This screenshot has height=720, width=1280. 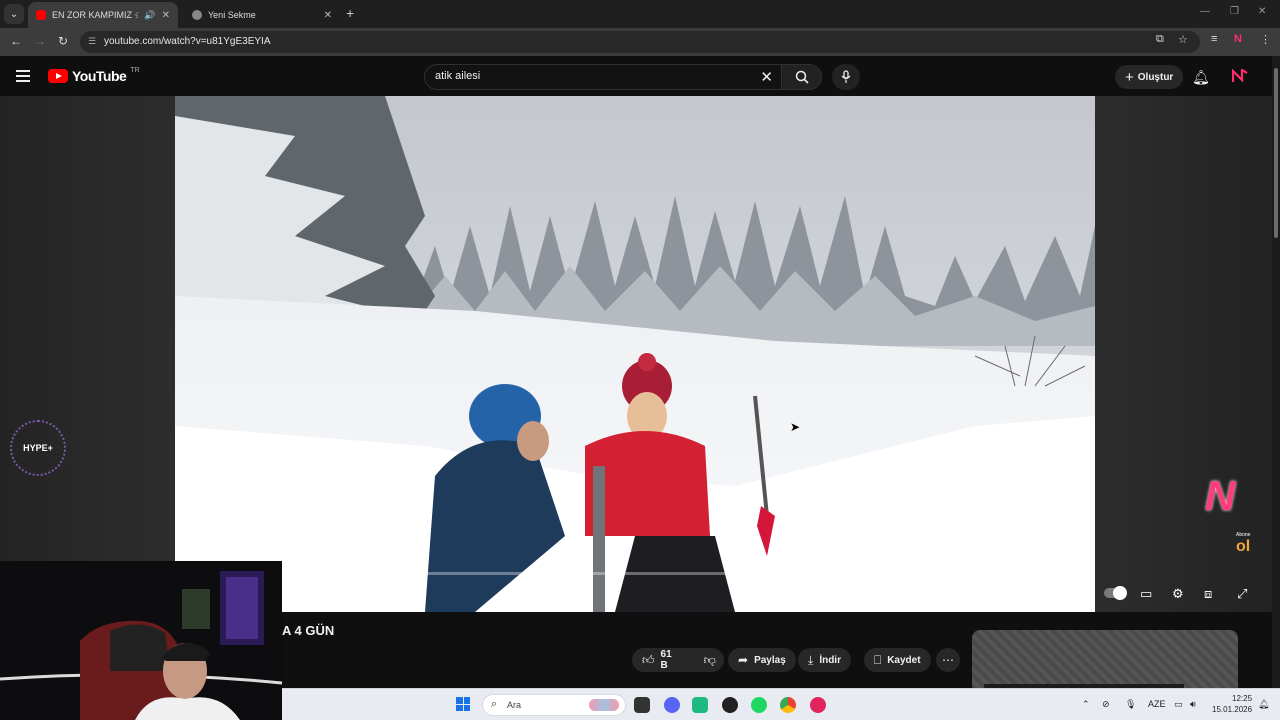 What do you see at coordinates (1208, 594) in the screenshot?
I see `miniplayer-icon: ⧈` at bounding box center [1208, 594].